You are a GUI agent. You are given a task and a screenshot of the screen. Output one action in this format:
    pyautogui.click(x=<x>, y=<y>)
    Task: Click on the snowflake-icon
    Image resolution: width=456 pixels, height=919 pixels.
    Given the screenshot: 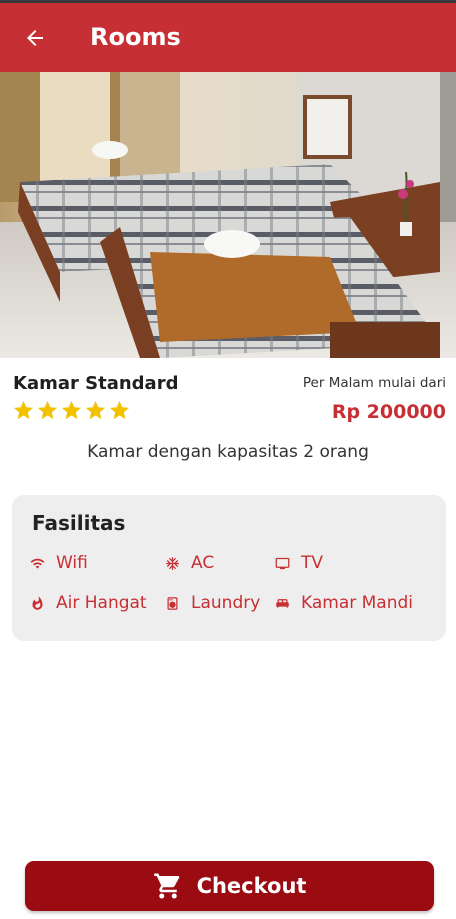 What is the action you would take?
    pyautogui.click(x=172, y=563)
    